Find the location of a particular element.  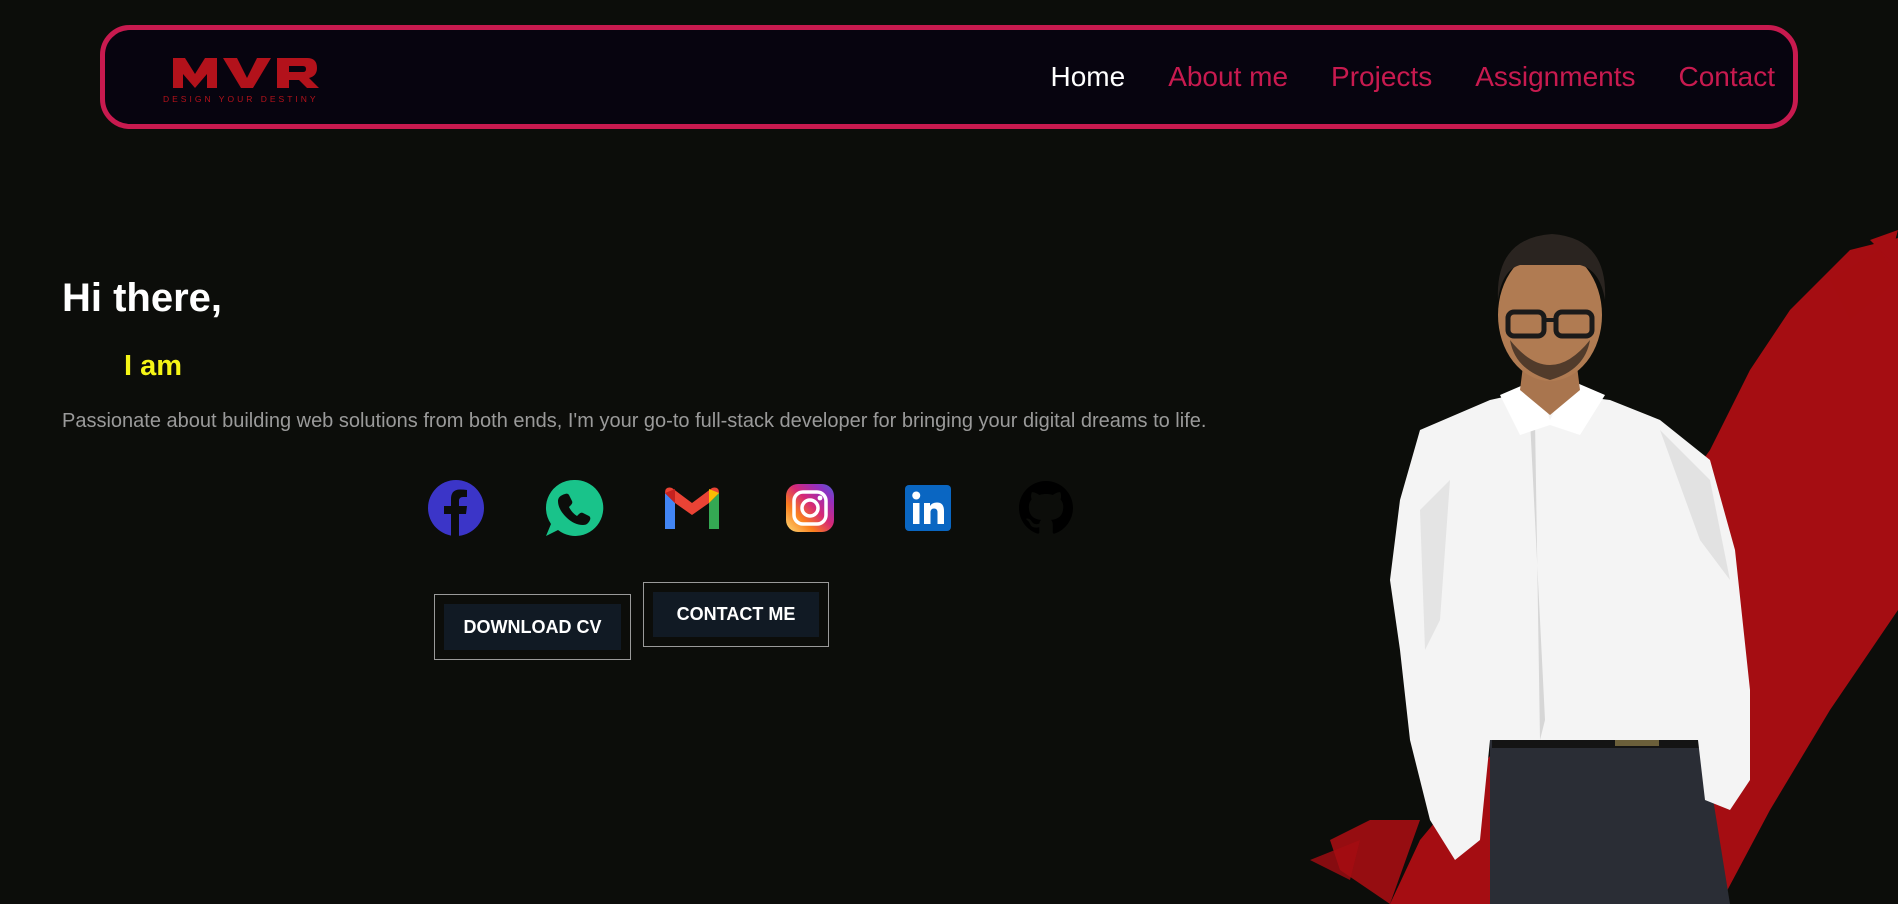

whatsapp-icon is located at coordinates (574, 508).